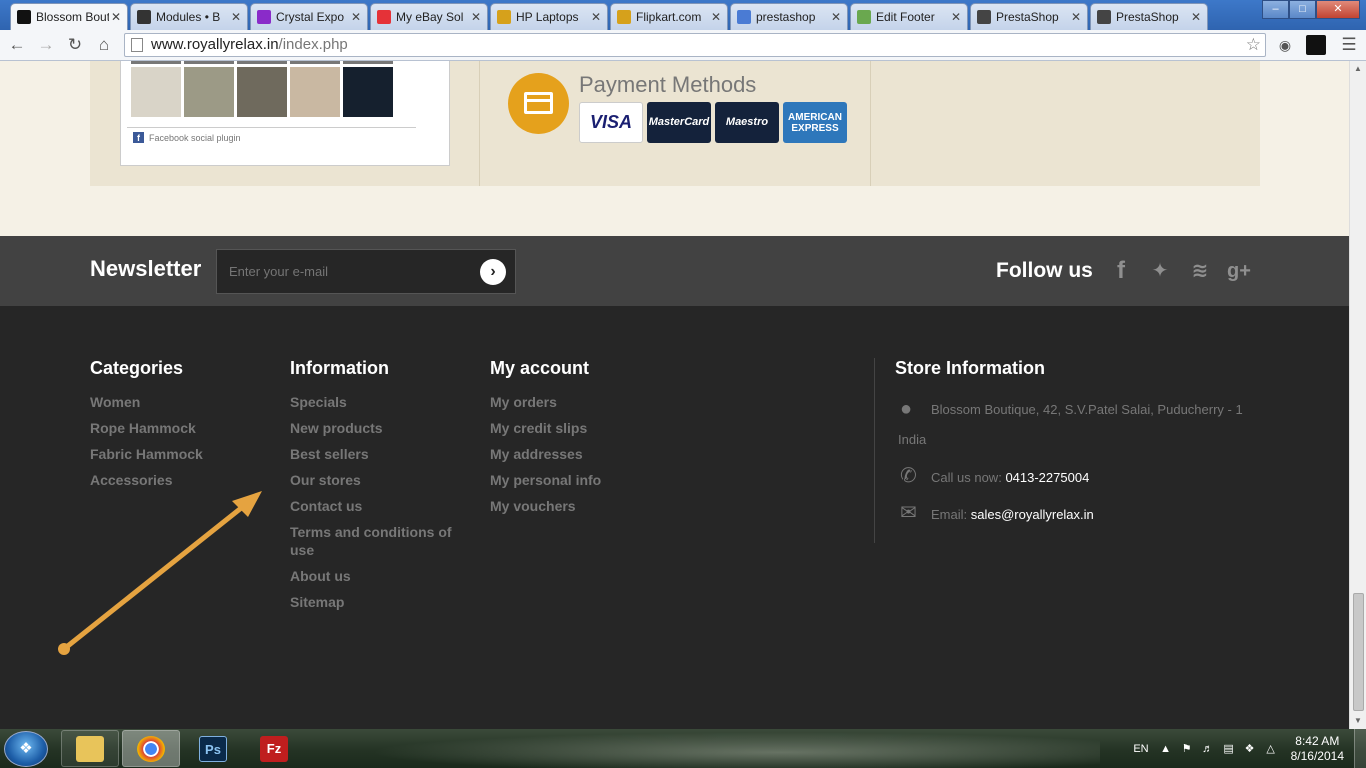 This screenshot has width=1366, height=768. I want to click on home-icon: ⌂, so click(104, 45).